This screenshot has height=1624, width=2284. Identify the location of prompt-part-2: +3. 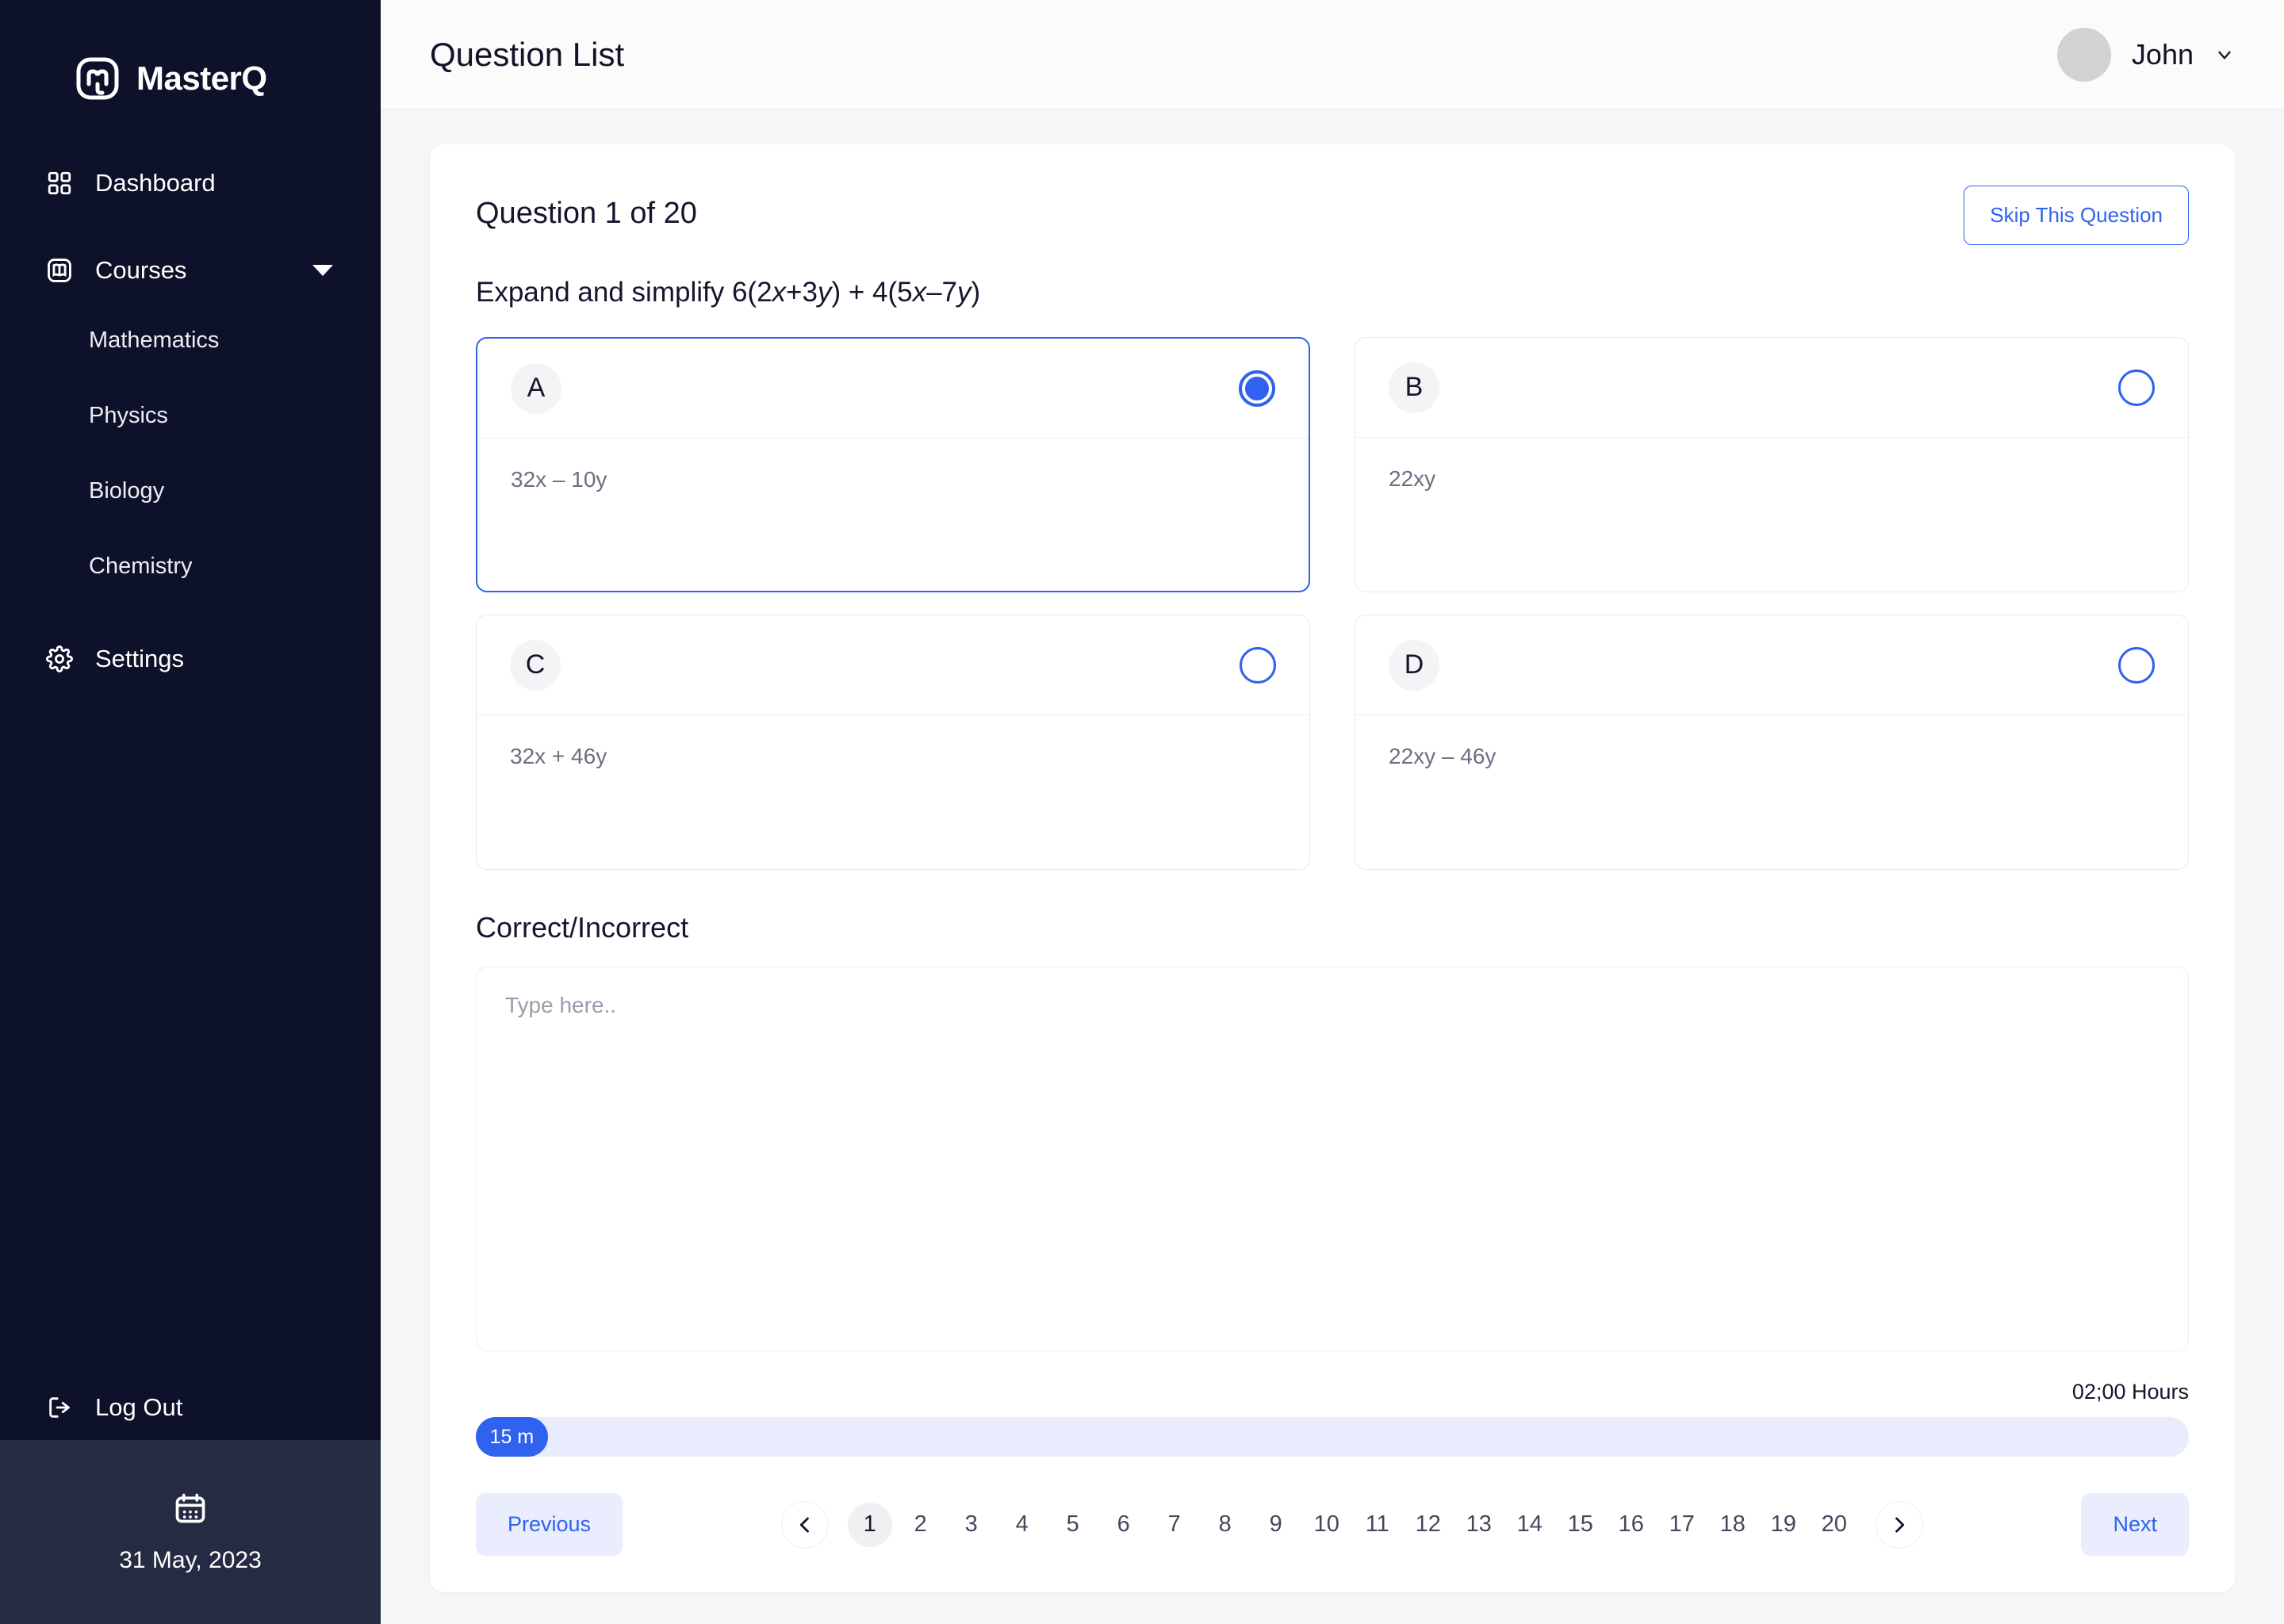
(802, 292).